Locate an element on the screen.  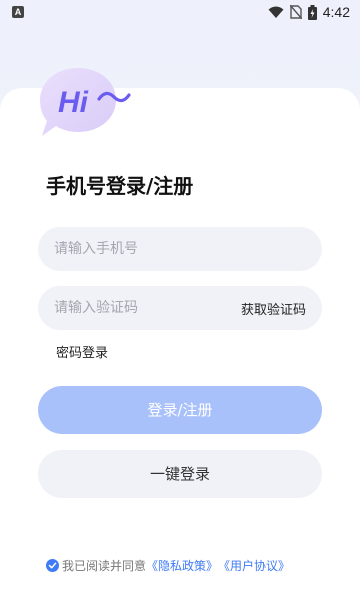
clock: 4:42 is located at coordinates (336, 12).